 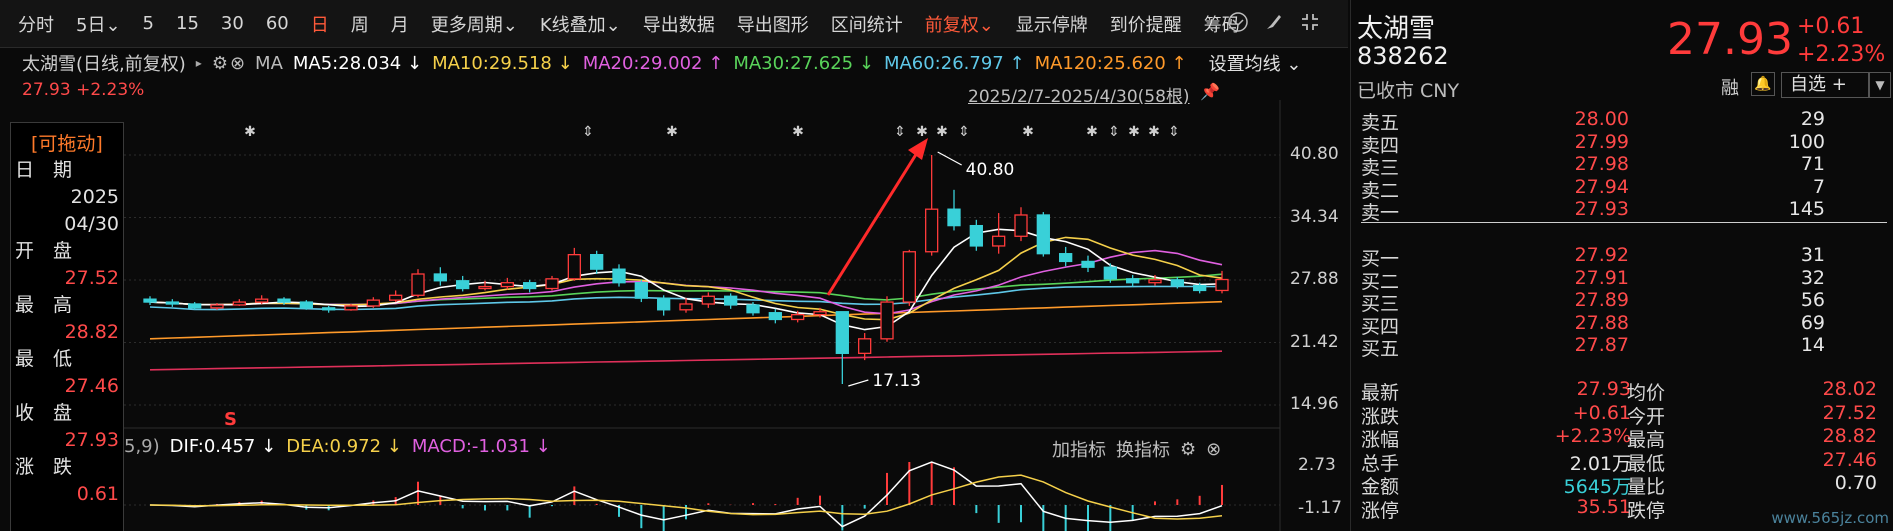 What do you see at coordinates (1622, 188) in the screenshot?
I see `order-book-row: 卖二 27.94 7` at bounding box center [1622, 188].